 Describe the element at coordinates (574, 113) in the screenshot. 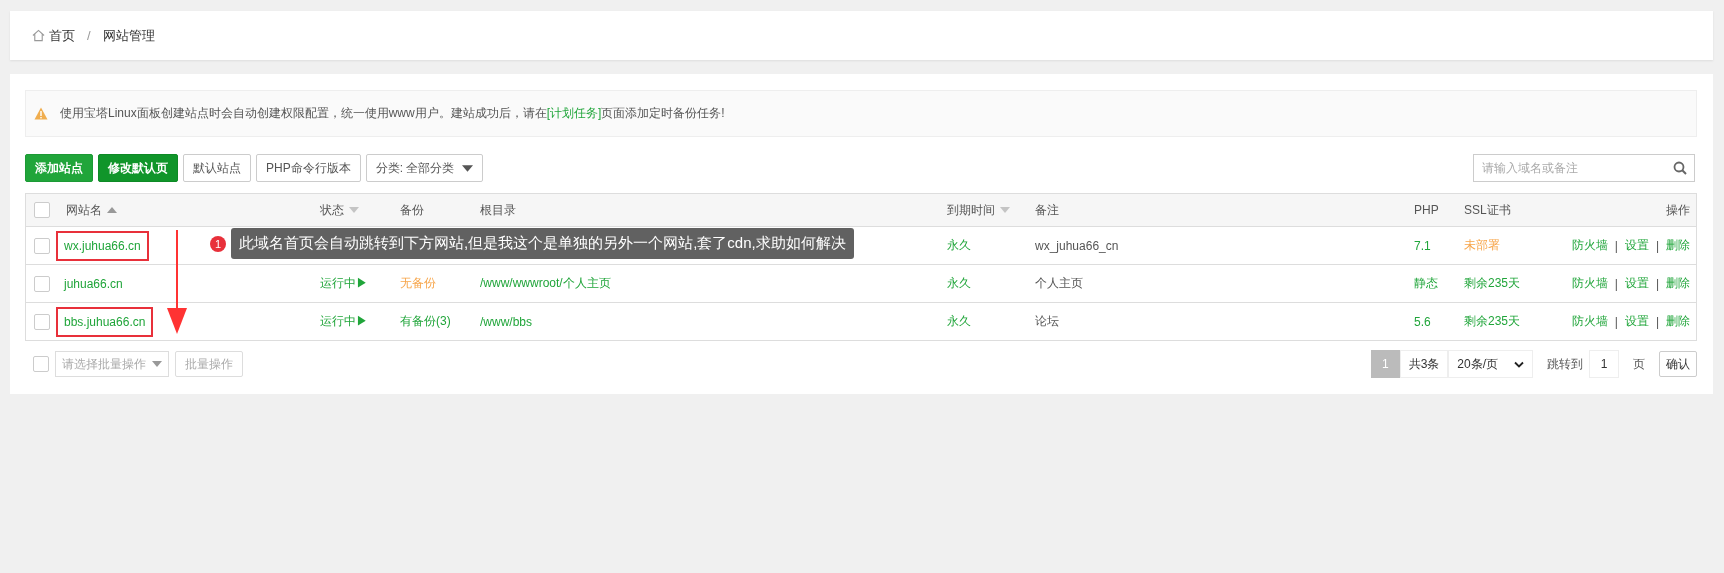

I see `schedule-link: [计划任务]` at that location.